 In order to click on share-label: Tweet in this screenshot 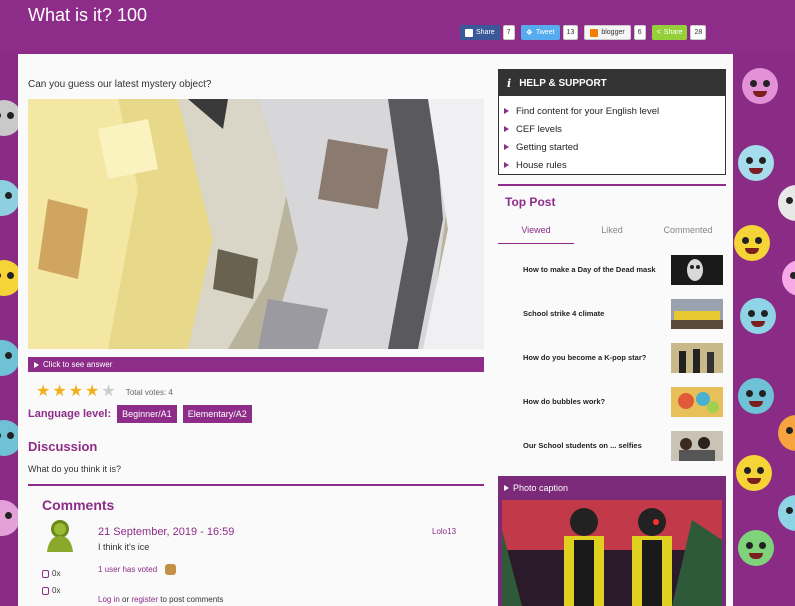, I will do `click(545, 32)`.